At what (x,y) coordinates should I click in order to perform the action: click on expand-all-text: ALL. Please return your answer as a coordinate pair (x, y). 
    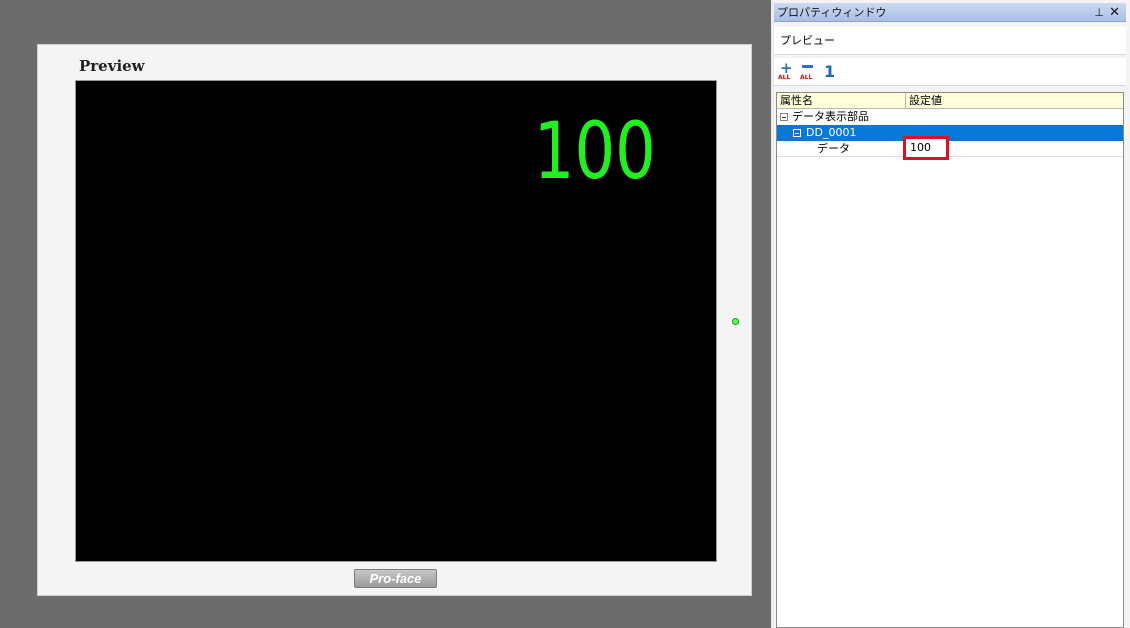
    Looking at the image, I should click on (784, 77).